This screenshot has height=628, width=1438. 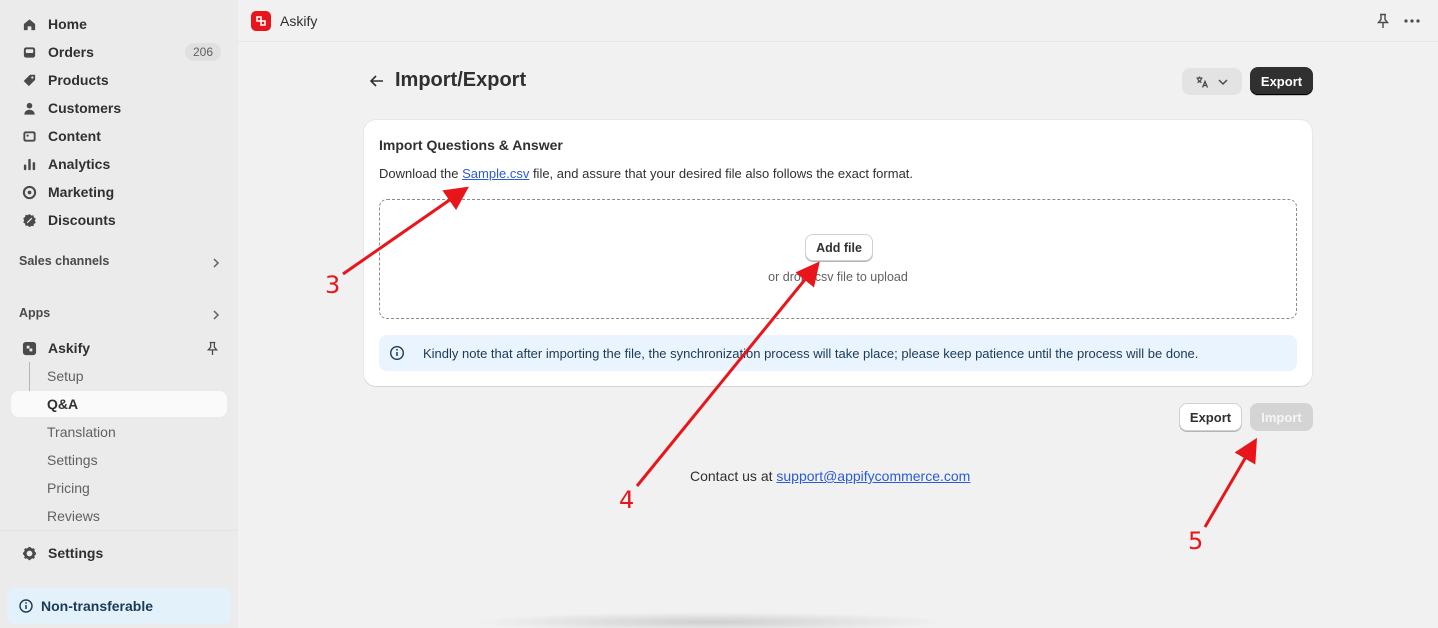 I want to click on sidebar-item-label: Askify, so click(x=69, y=348).